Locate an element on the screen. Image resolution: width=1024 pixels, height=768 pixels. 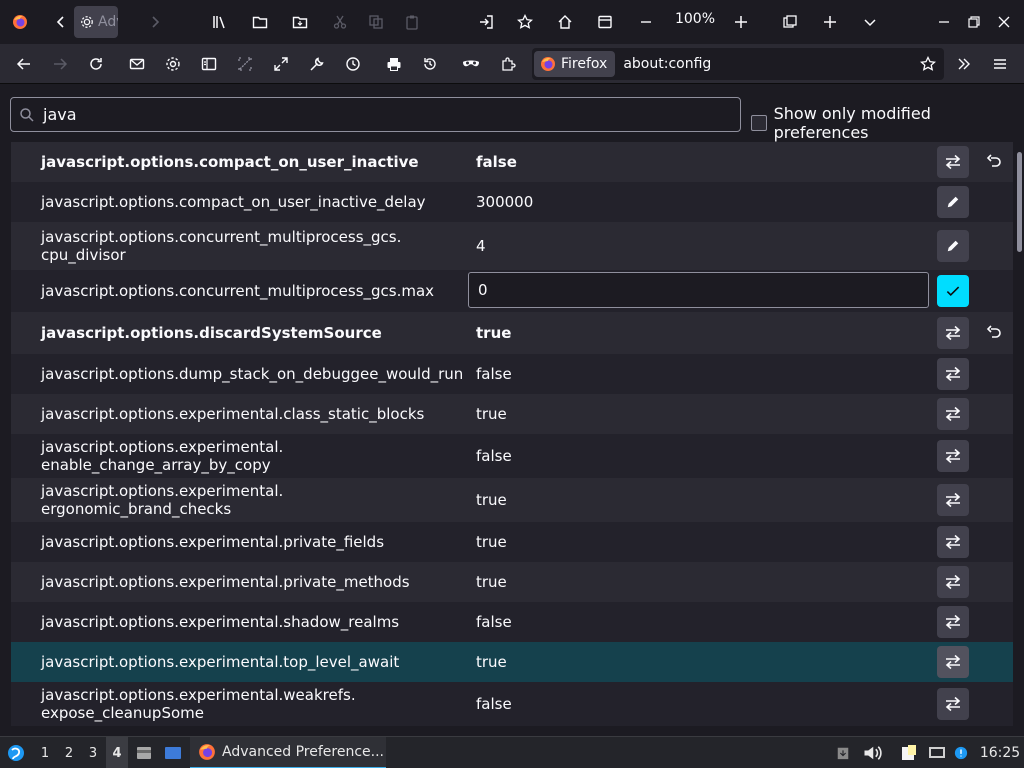
zoom-out-icon is located at coordinates (646, 22).